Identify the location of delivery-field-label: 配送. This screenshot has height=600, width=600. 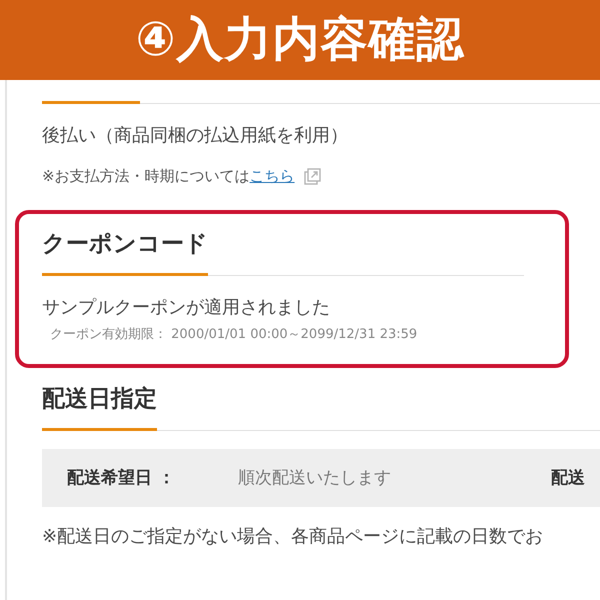
(568, 478).